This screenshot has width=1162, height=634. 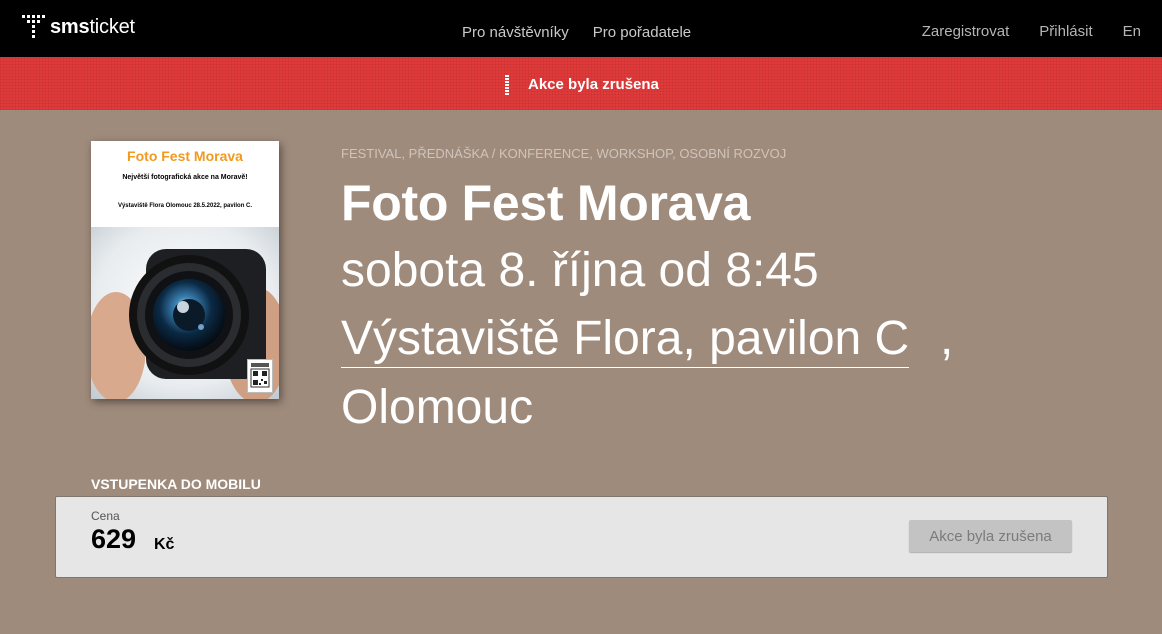 What do you see at coordinates (625, 339) in the screenshot?
I see `event-venue-link: Výstaviště Flora, pavilon C` at bounding box center [625, 339].